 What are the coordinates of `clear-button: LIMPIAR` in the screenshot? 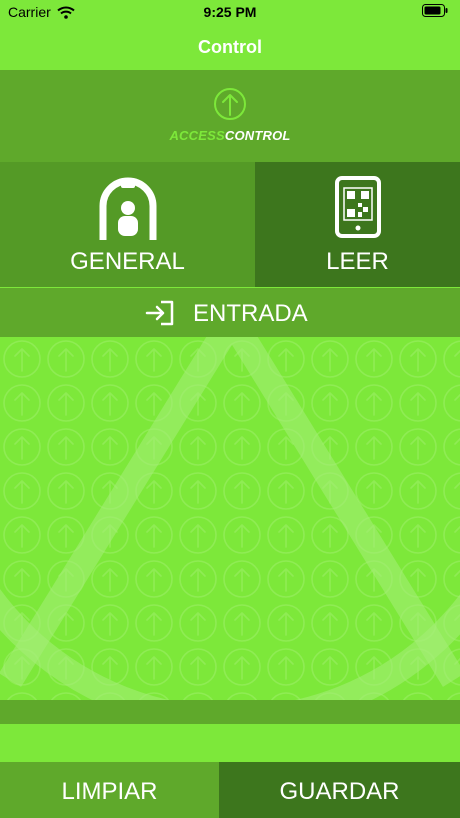 It's located at (109, 790).